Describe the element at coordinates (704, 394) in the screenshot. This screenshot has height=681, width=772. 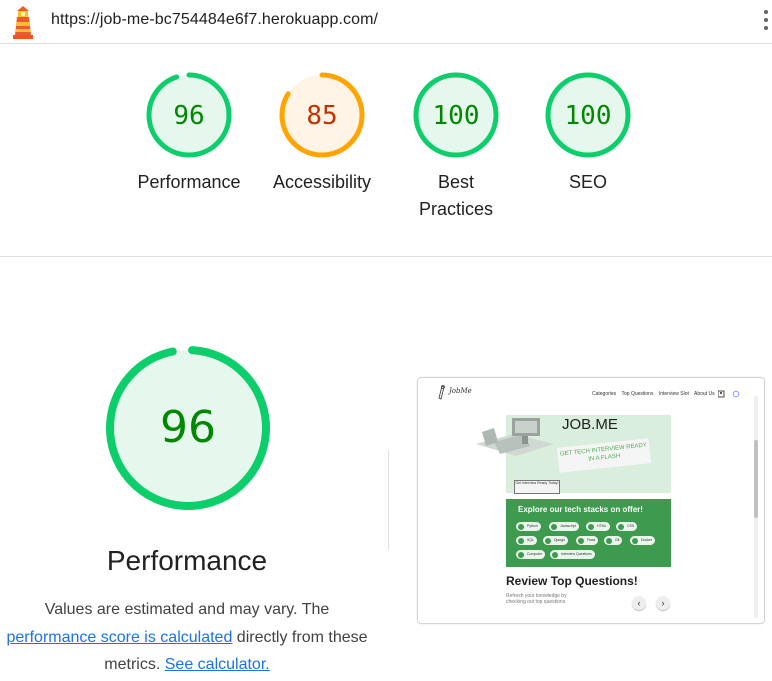
I see `thumb-nav-link: About Us` at that location.